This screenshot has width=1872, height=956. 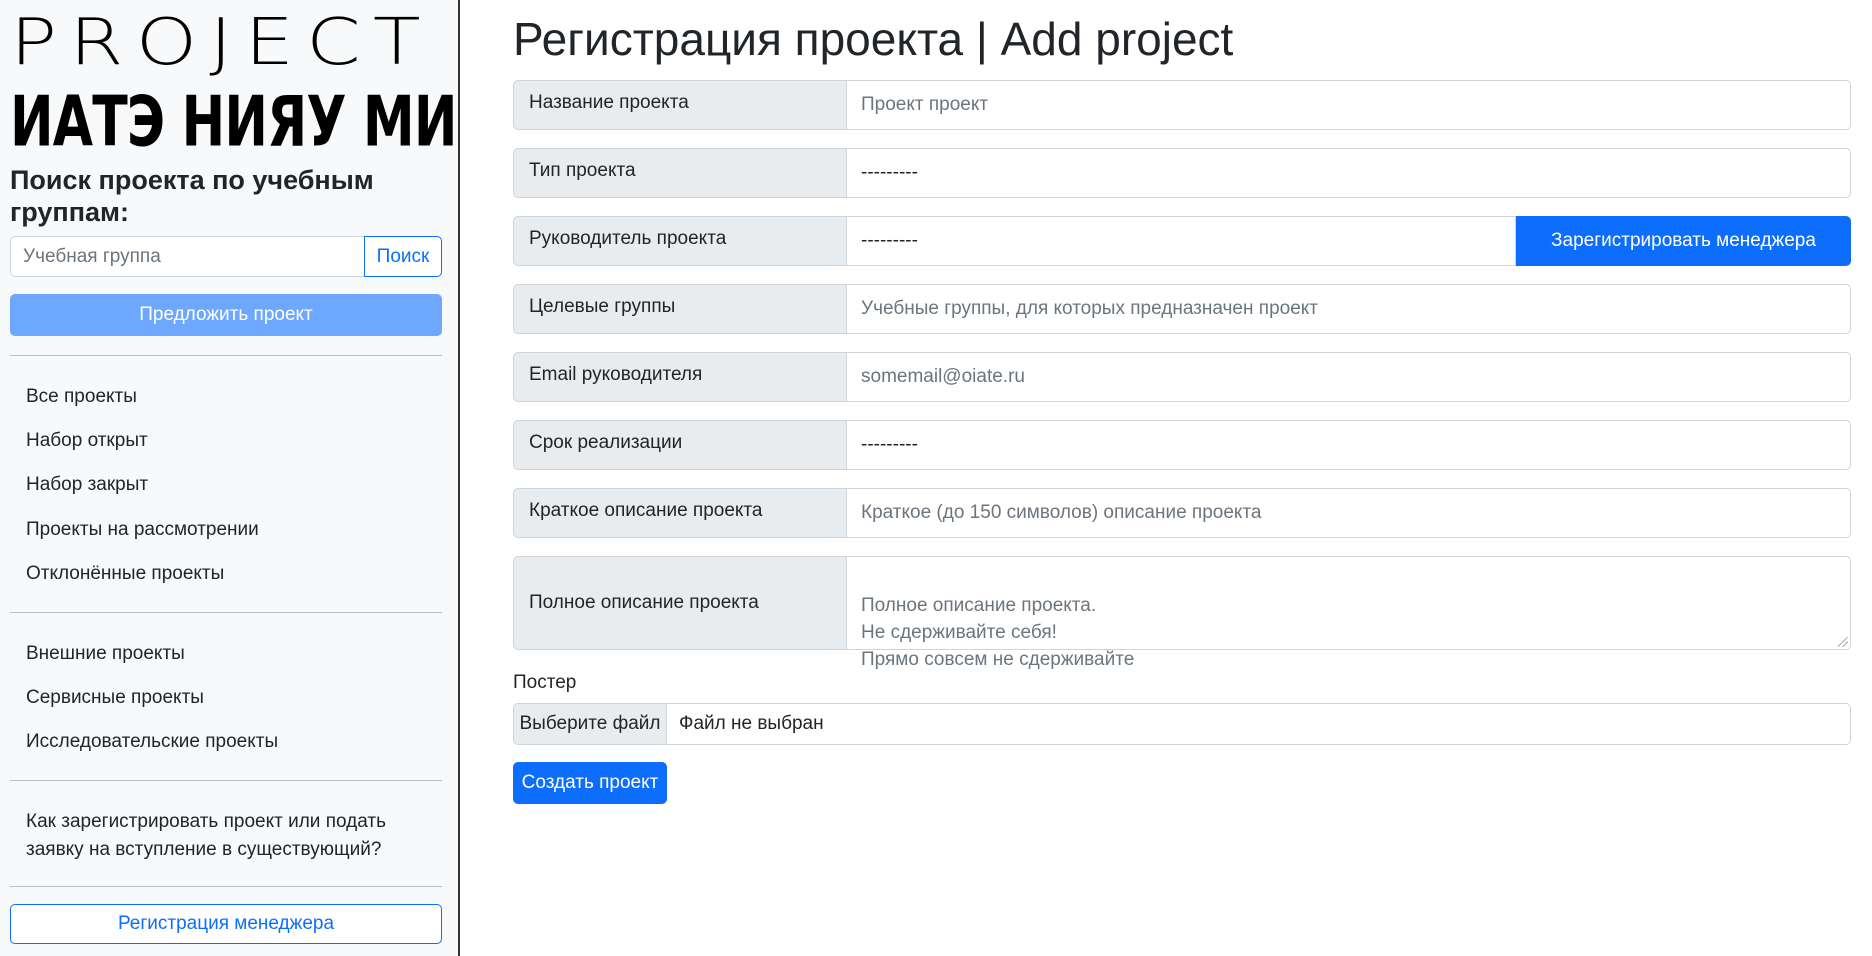 What do you see at coordinates (679, 173) in the screenshot?
I see `project-type-label: Тип проекта` at bounding box center [679, 173].